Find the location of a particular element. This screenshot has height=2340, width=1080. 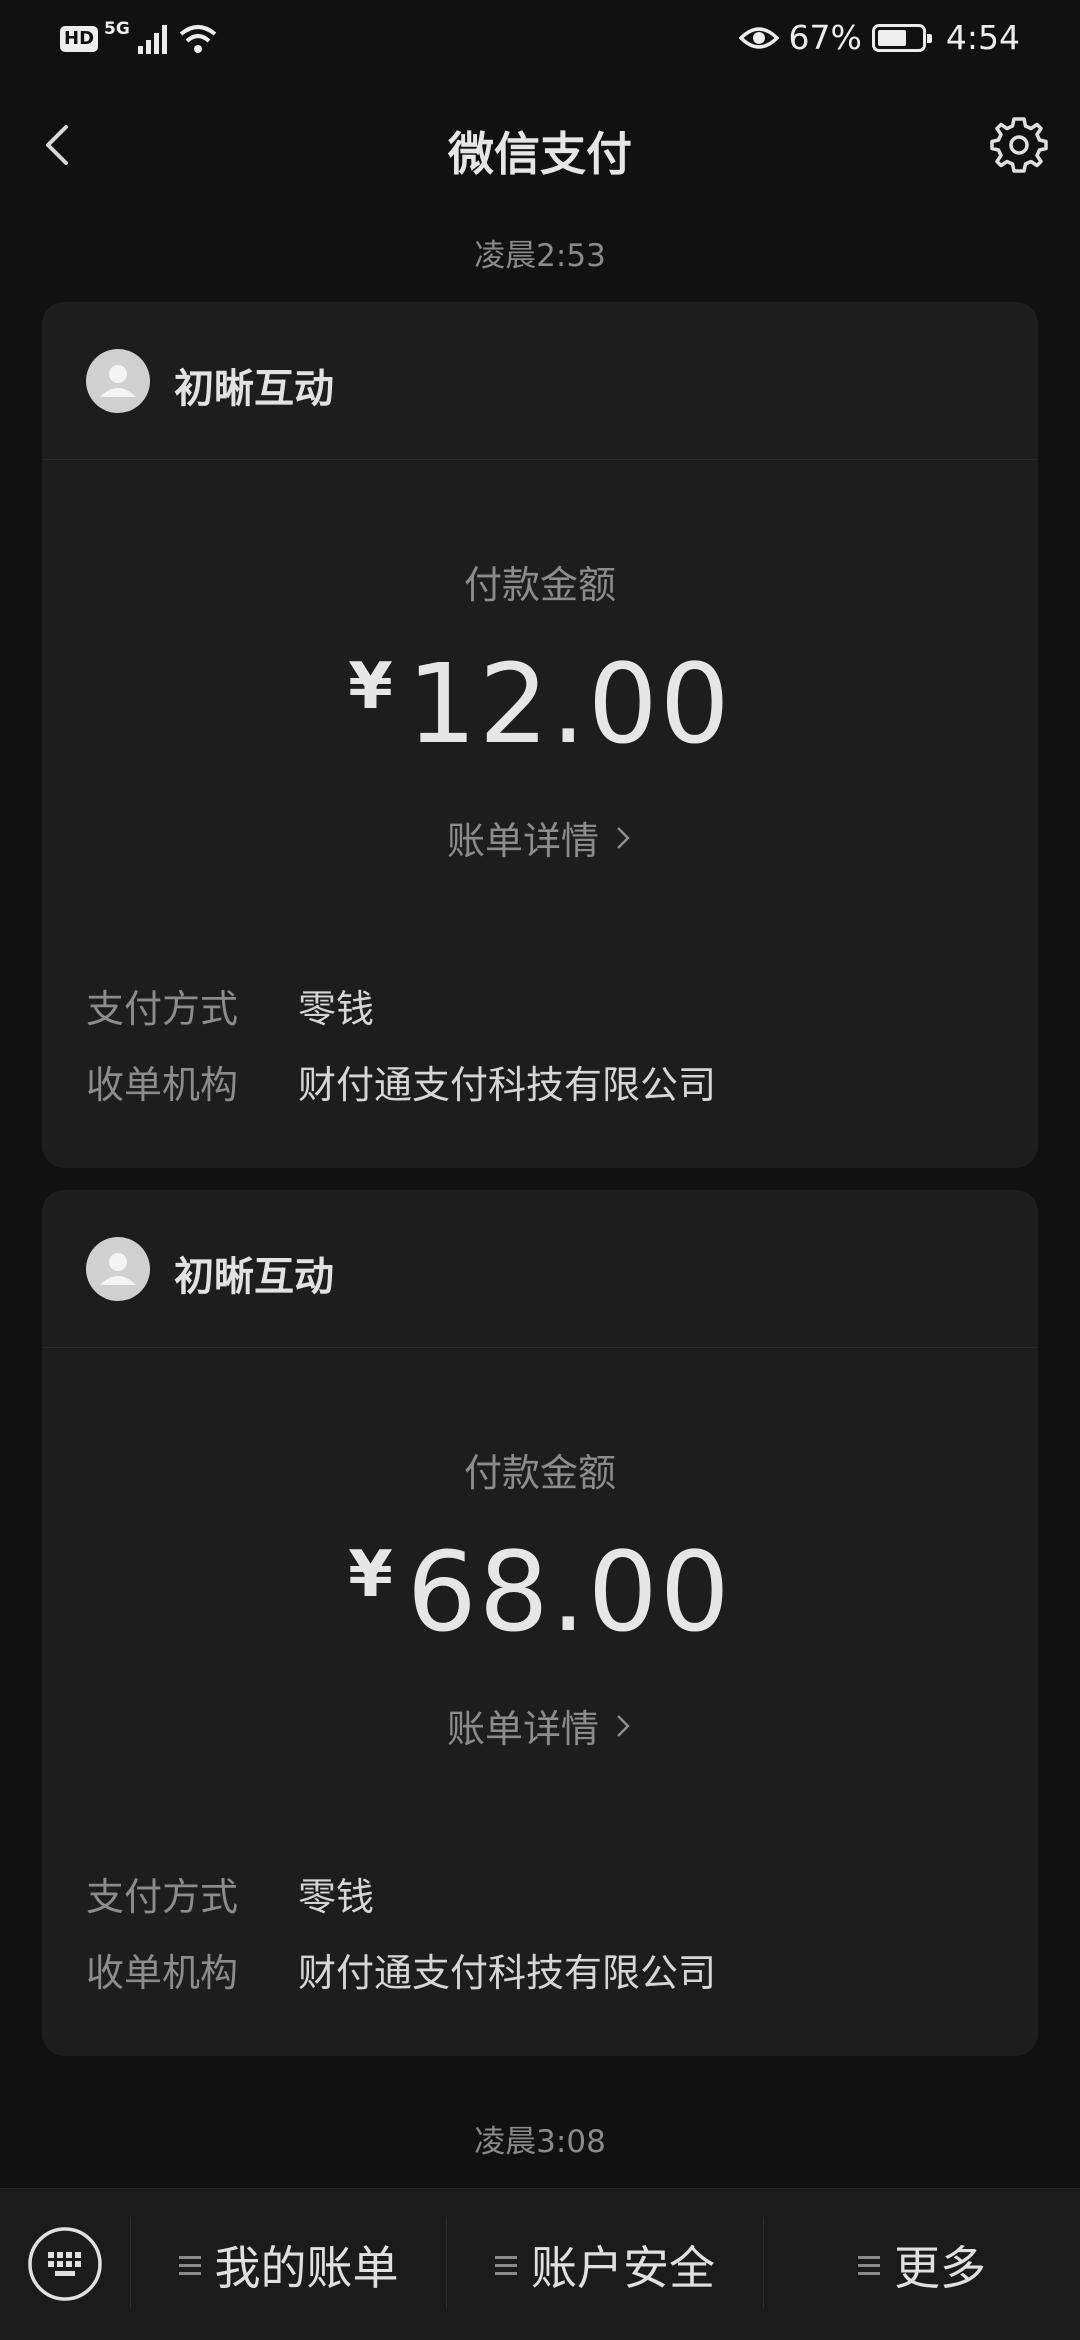

status-bar: HD 5G 67% 4:54 is located at coordinates (540, 40).